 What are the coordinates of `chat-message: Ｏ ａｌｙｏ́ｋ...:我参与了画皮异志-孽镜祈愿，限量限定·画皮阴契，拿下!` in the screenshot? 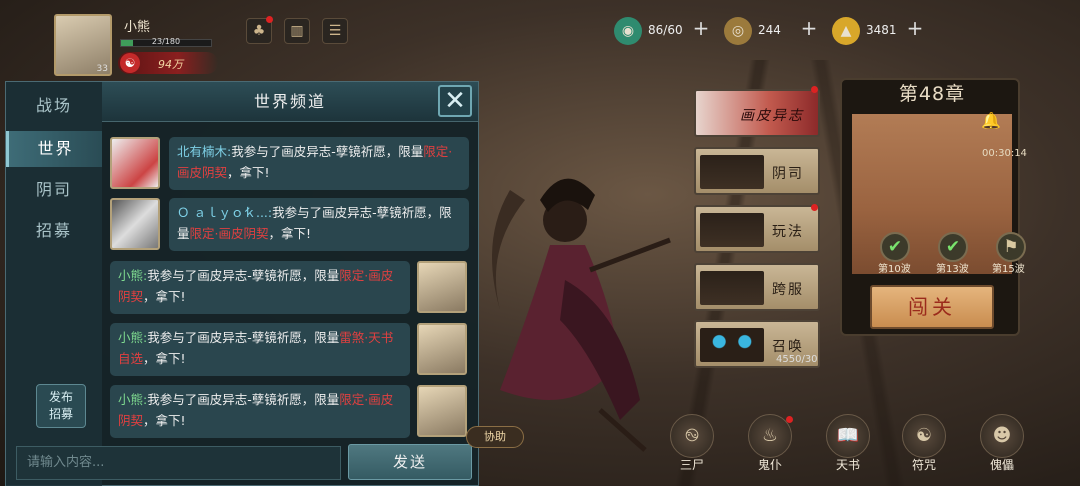 It's located at (319, 224).